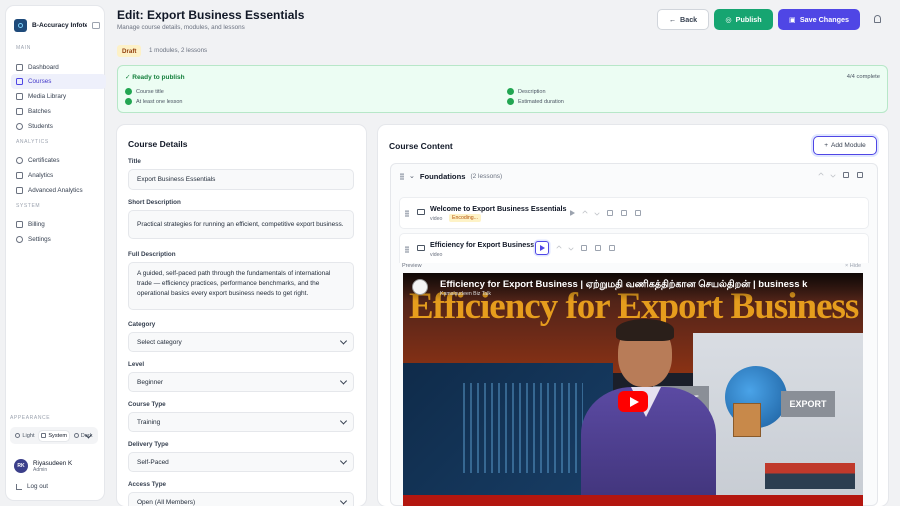 This screenshot has height=506, width=900. Describe the element at coordinates (241, 342) in the screenshot. I see `category-select: Select category` at that location.